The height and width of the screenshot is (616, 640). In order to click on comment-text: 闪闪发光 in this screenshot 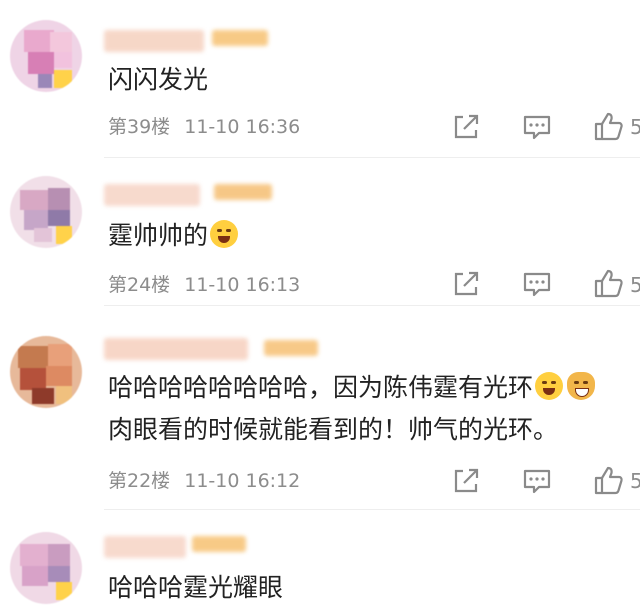, I will do `click(158, 79)`.